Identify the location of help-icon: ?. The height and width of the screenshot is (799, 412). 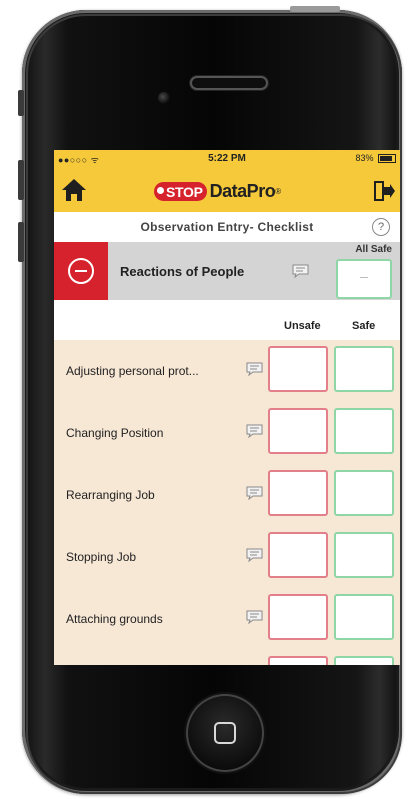
(381, 227).